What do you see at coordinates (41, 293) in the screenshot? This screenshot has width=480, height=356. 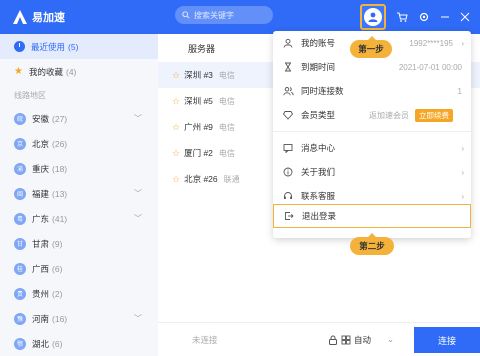 I see `region-name: 贵州` at bounding box center [41, 293].